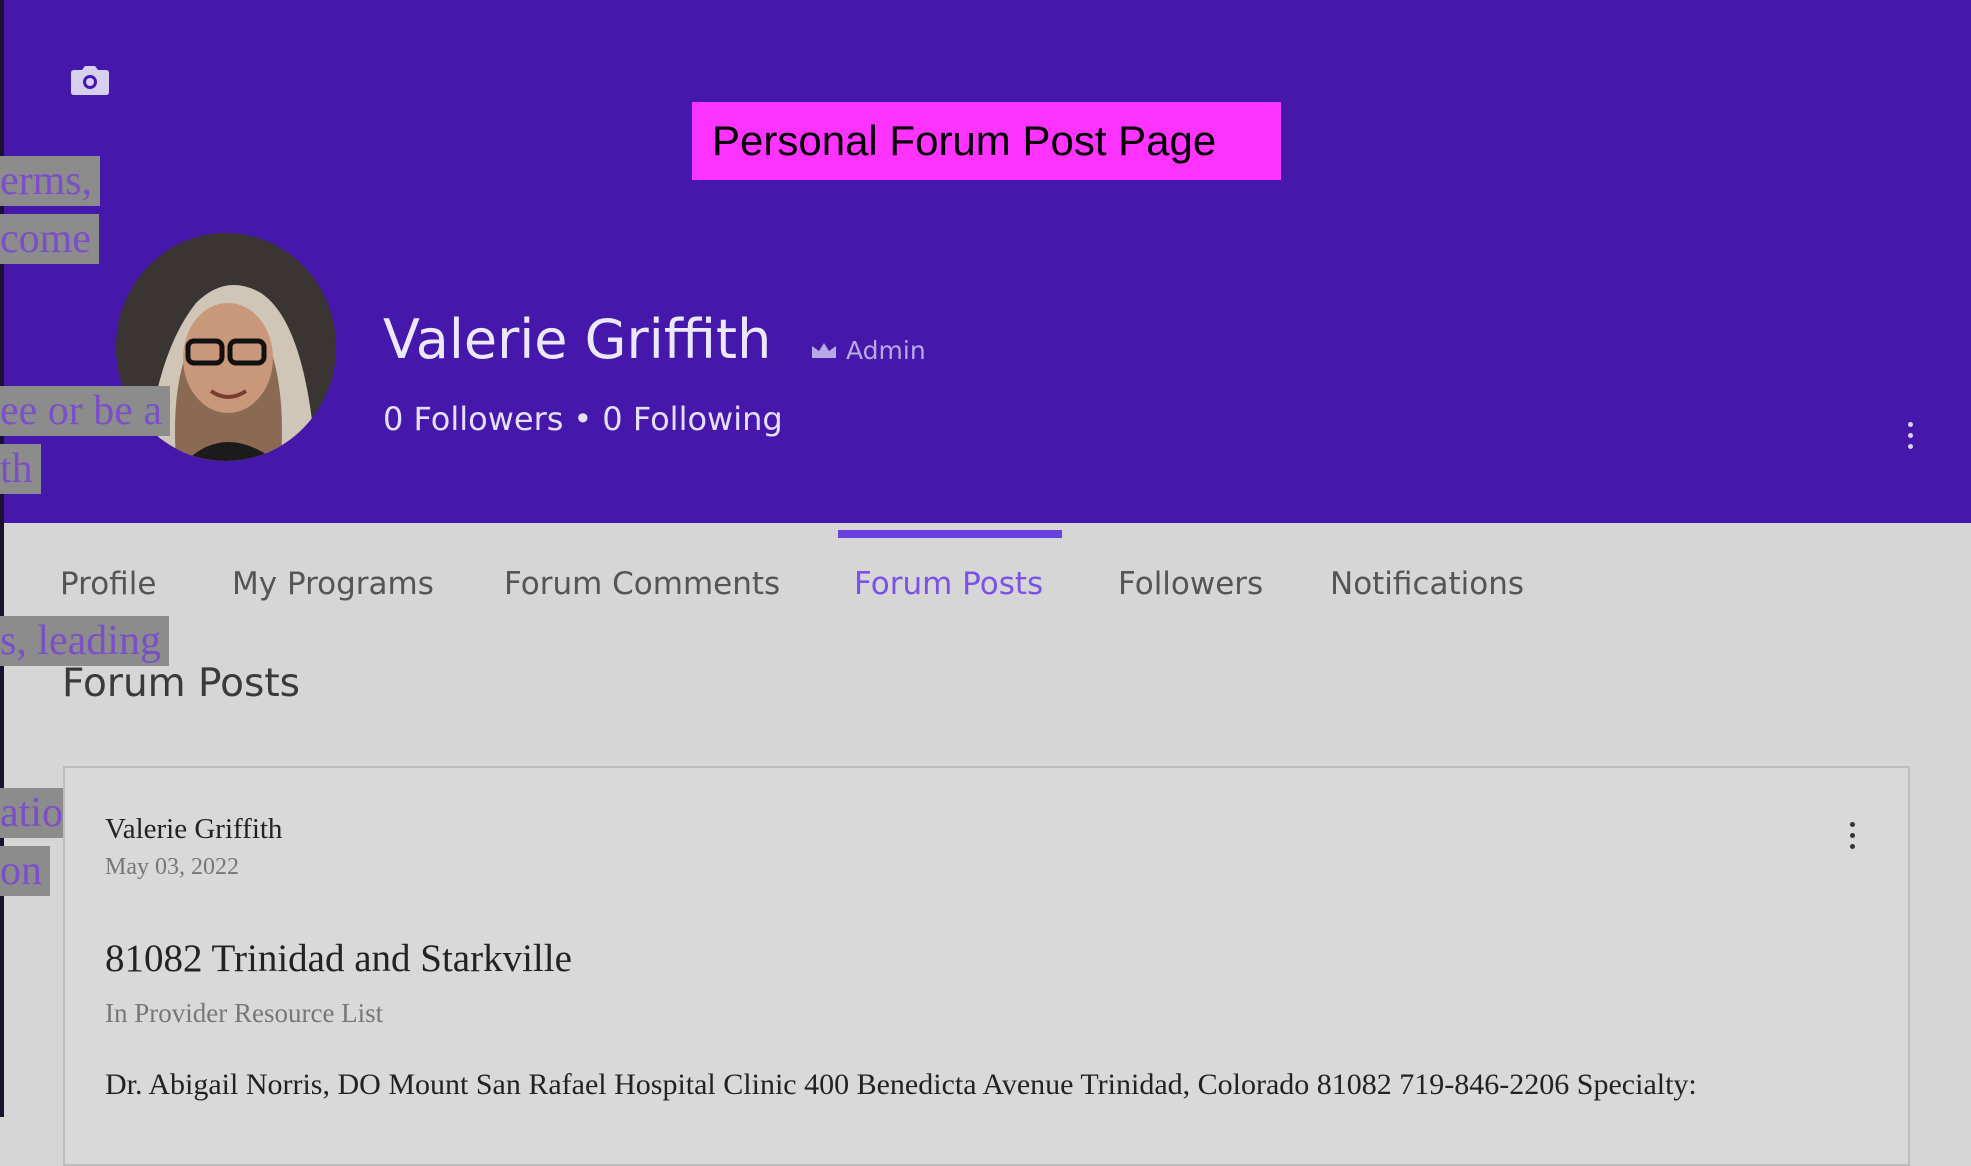 This screenshot has height=1166, width=1971. What do you see at coordinates (577, 339) in the screenshot?
I see `profile-name: Valerie Griffith` at bounding box center [577, 339].